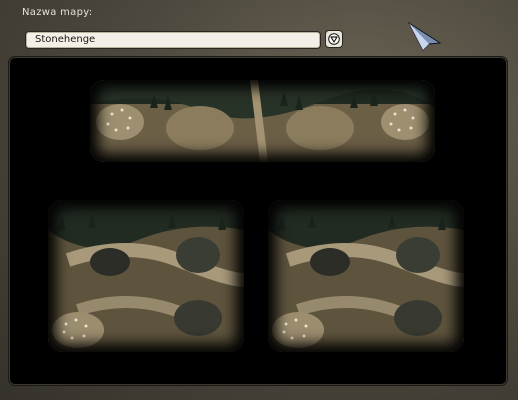  Describe the element at coordinates (57, 12) in the screenshot. I see `map-name-label: Nazwa mapy:` at that location.